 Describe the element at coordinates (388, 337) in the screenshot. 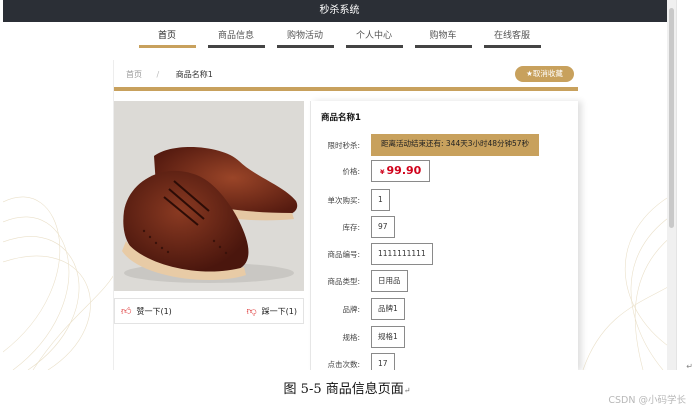

I see `spec-value: 规格1` at that location.